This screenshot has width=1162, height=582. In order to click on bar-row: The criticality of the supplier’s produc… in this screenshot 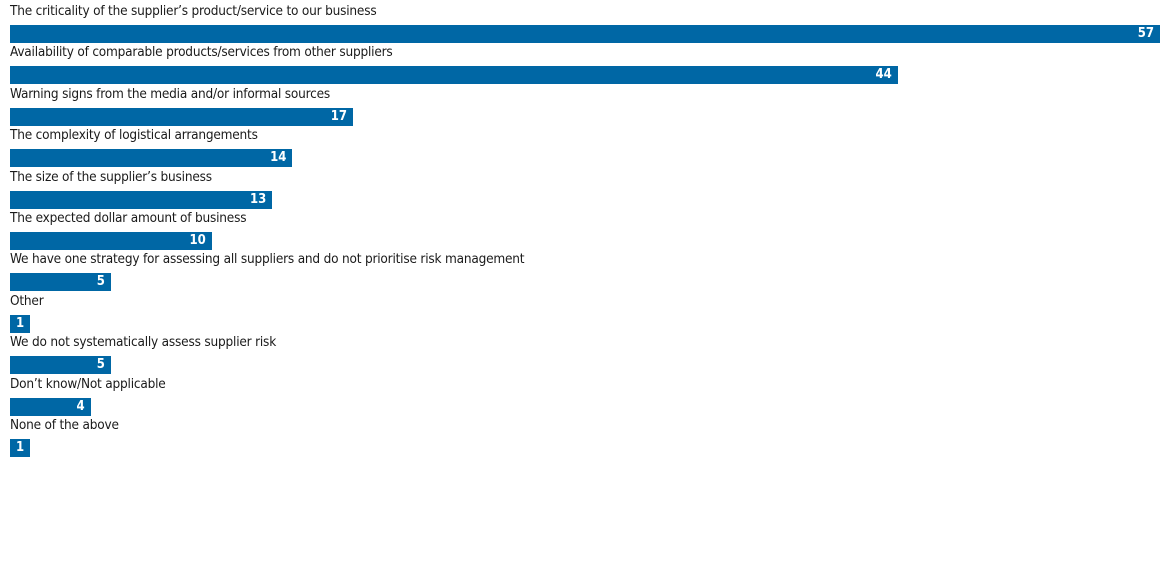, I will do `click(585, 23)`.